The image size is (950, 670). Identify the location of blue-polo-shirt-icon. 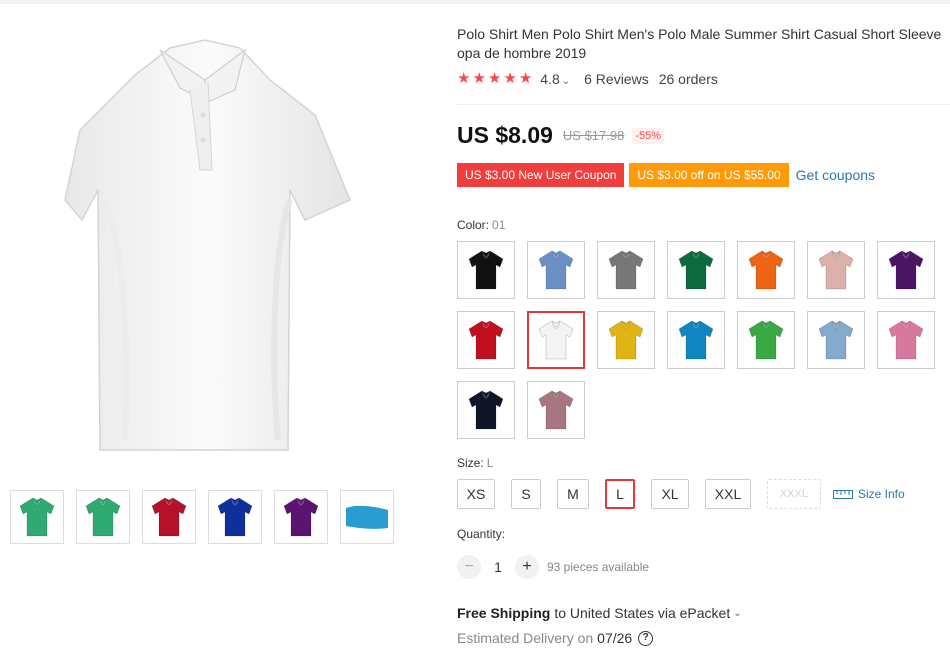
(235, 517).